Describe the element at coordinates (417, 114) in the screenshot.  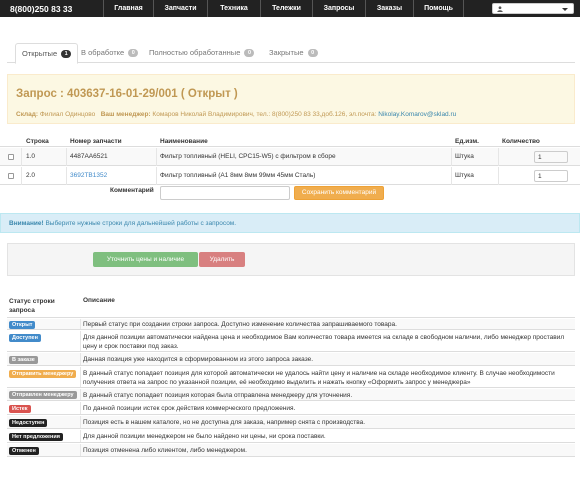
I see `manager-email-link: Nikolay.Komarov@sklad.ru` at that location.